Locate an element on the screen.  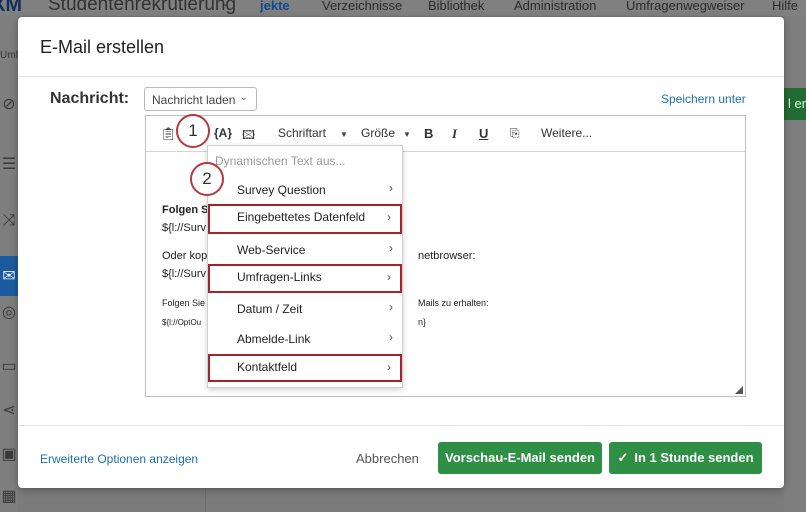
clipboard-icon: 📋︎ is located at coordinates (168, 134).